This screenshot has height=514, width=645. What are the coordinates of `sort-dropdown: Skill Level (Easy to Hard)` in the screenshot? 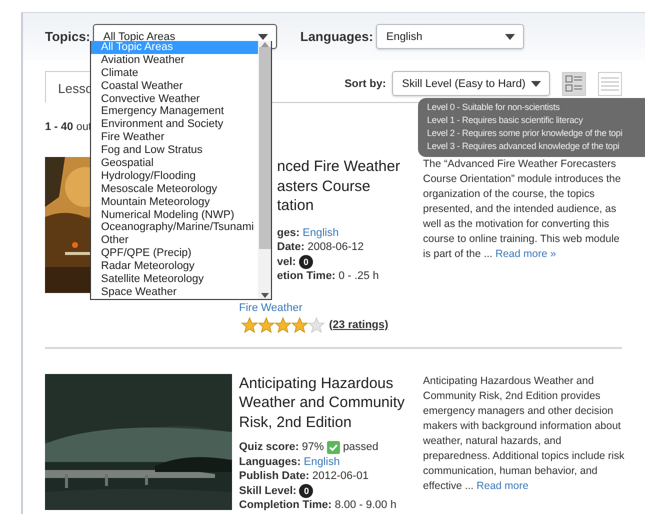 It's located at (471, 83).